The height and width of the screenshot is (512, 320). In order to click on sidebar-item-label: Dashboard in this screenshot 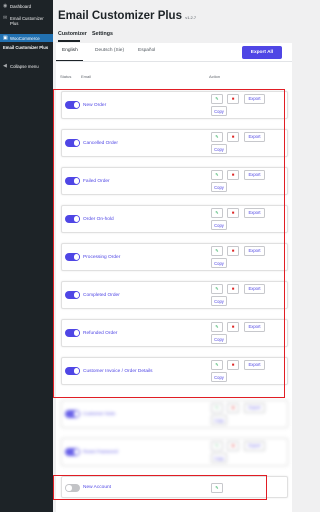, I will do `click(21, 6)`.